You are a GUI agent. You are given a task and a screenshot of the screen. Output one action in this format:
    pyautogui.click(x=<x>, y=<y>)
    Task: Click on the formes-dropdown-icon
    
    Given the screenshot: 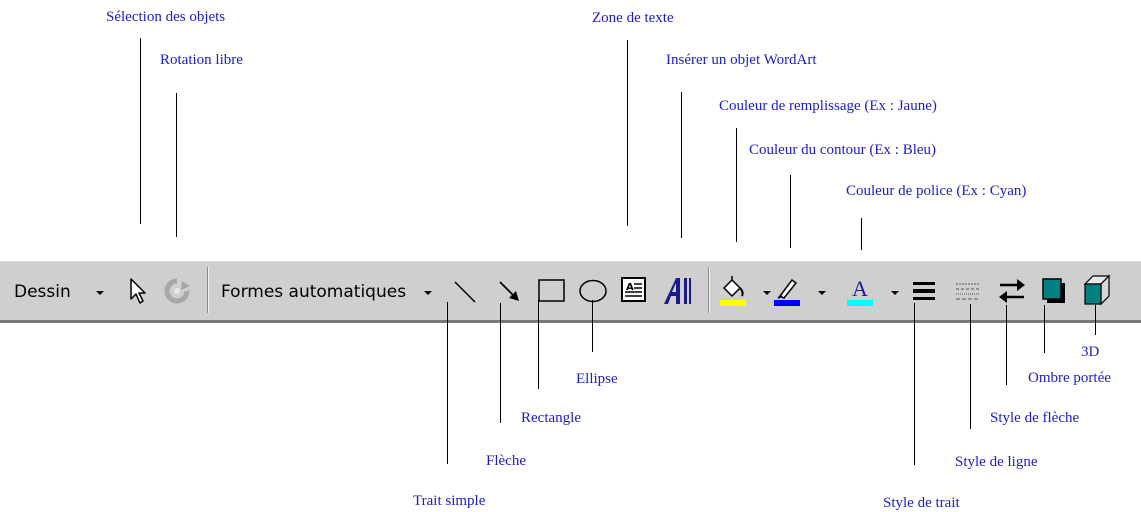 What is the action you would take?
    pyautogui.click(x=428, y=293)
    